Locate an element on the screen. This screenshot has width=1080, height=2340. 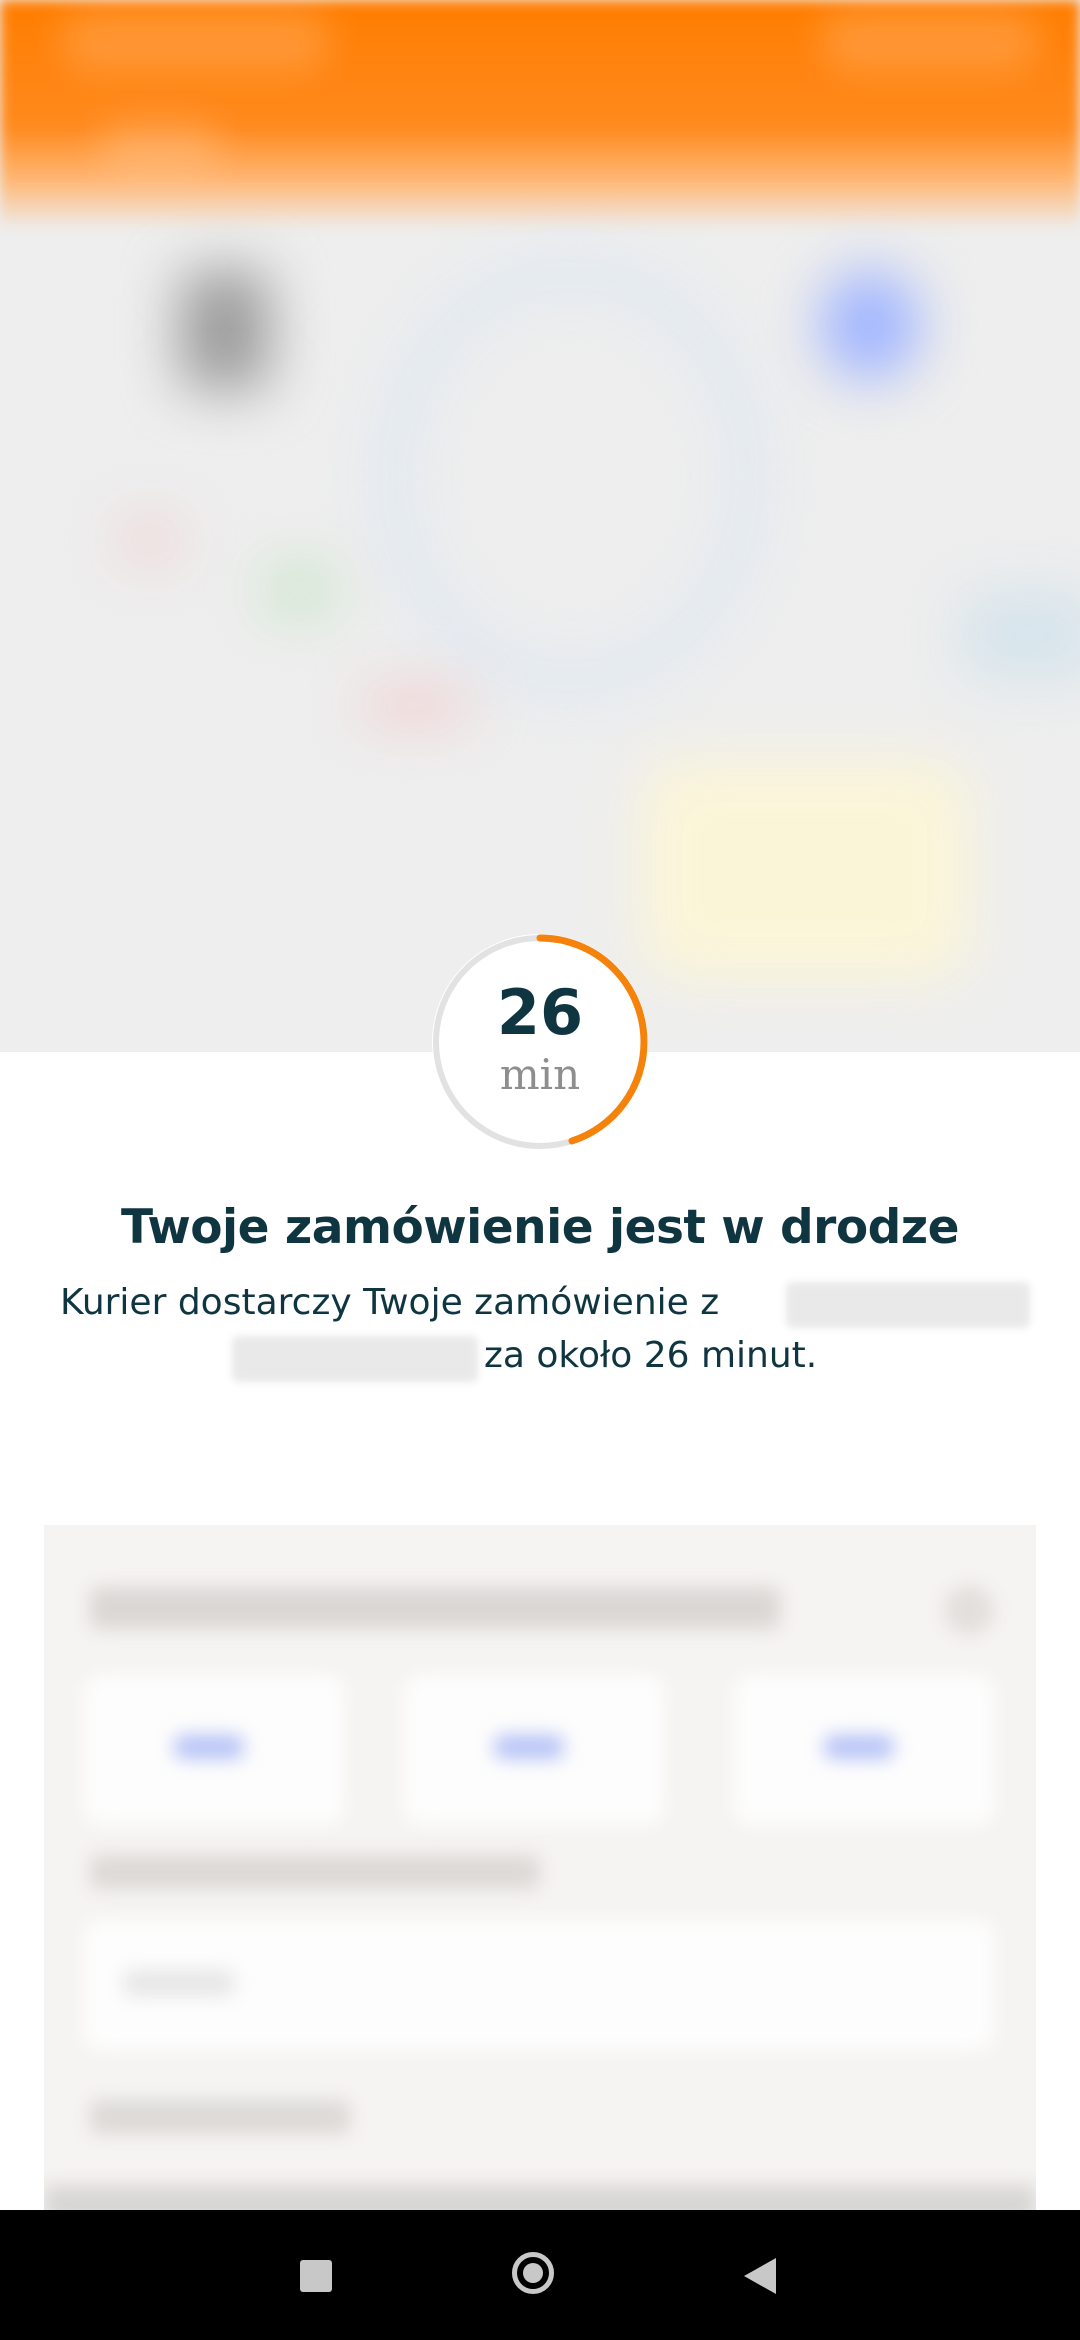
home-circle-icon is located at coordinates (533, 2273).